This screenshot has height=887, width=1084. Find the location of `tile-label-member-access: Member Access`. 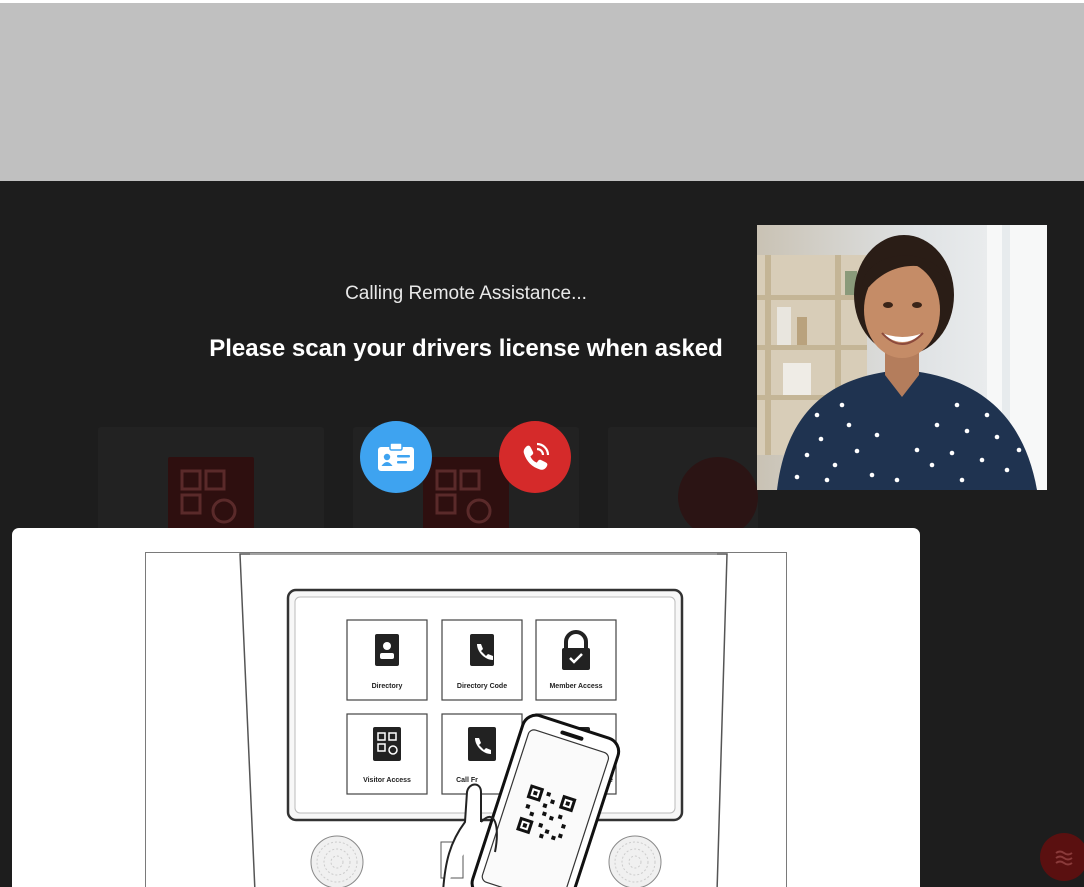

tile-label-member-access: Member Access is located at coordinates (575, 686).